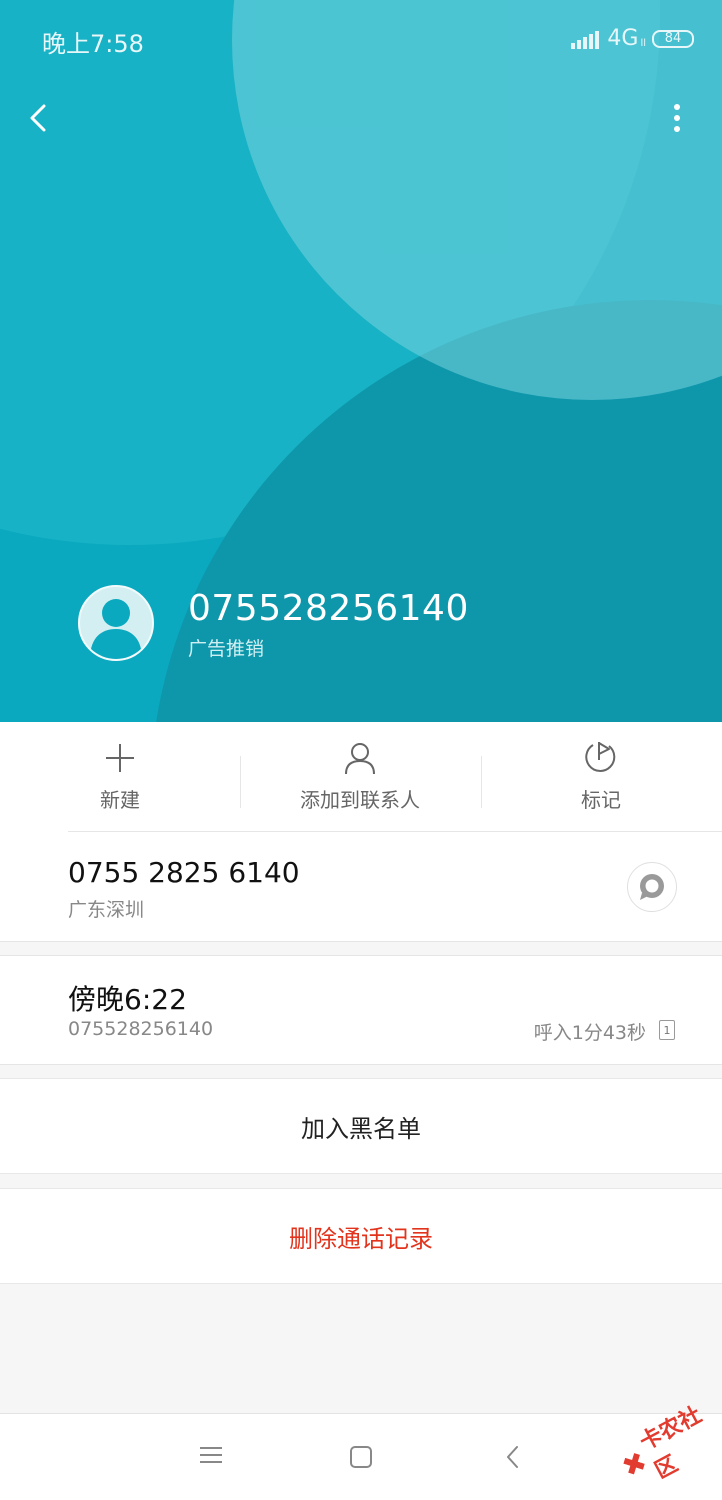 The image size is (722, 1500). I want to click on network-activity: ll, so click(643, 43).